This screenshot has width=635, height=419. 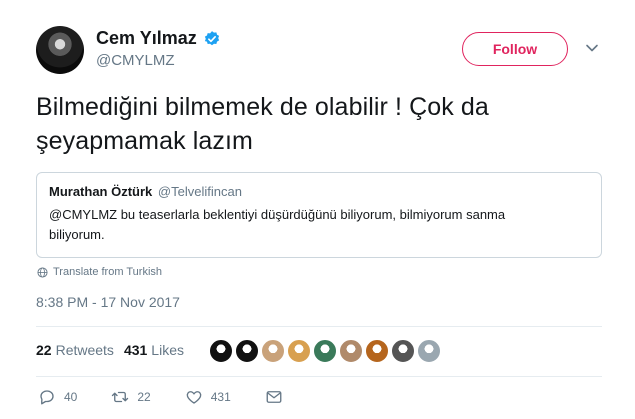 I want to click on globe-icon, so click(x=42, y=272).